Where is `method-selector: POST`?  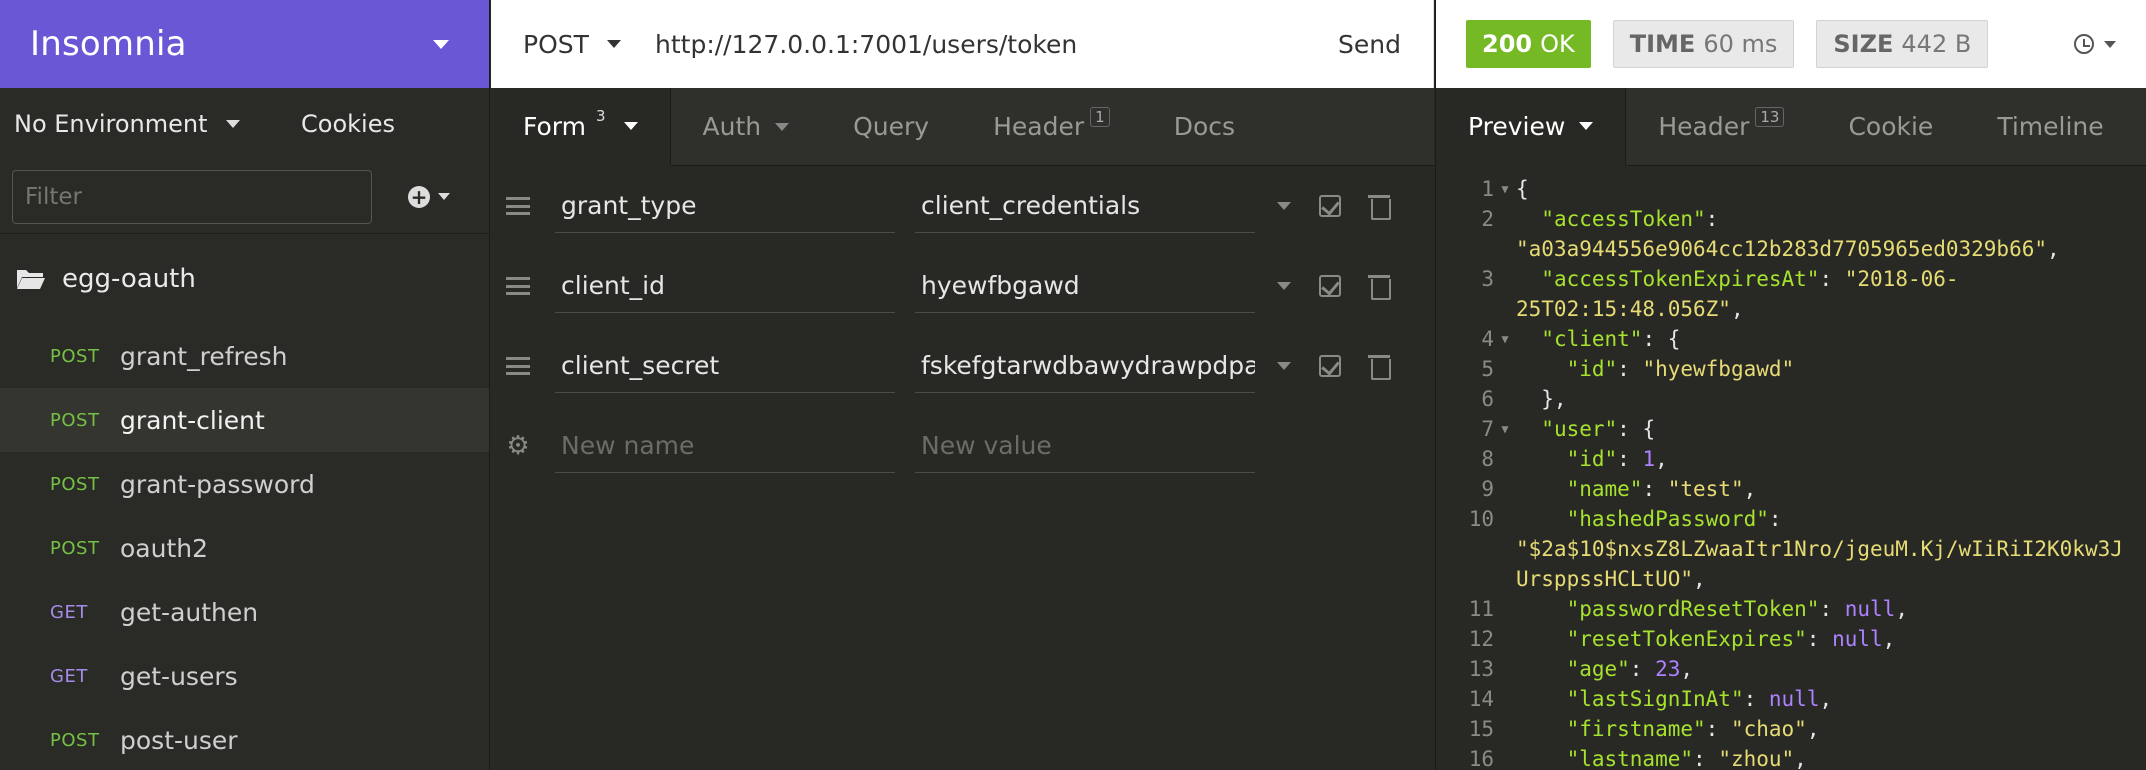 method-selector: POST is located at coordinates (589, 44).